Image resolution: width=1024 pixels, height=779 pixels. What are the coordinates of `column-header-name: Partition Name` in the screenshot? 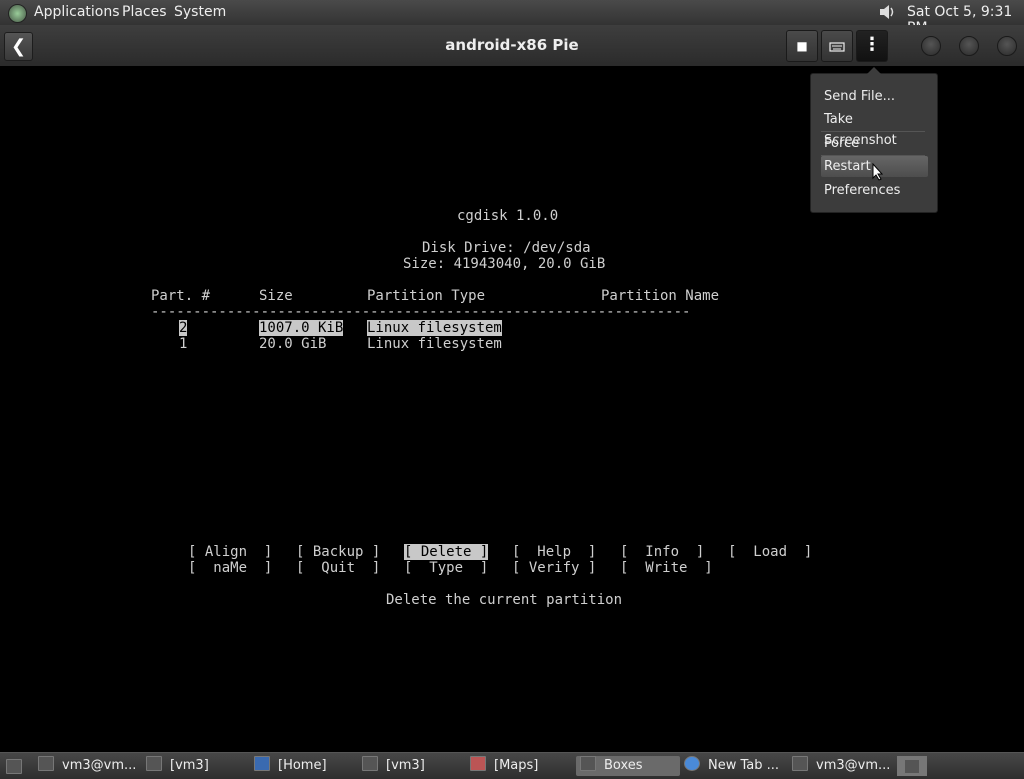 It's located at (660, 296).